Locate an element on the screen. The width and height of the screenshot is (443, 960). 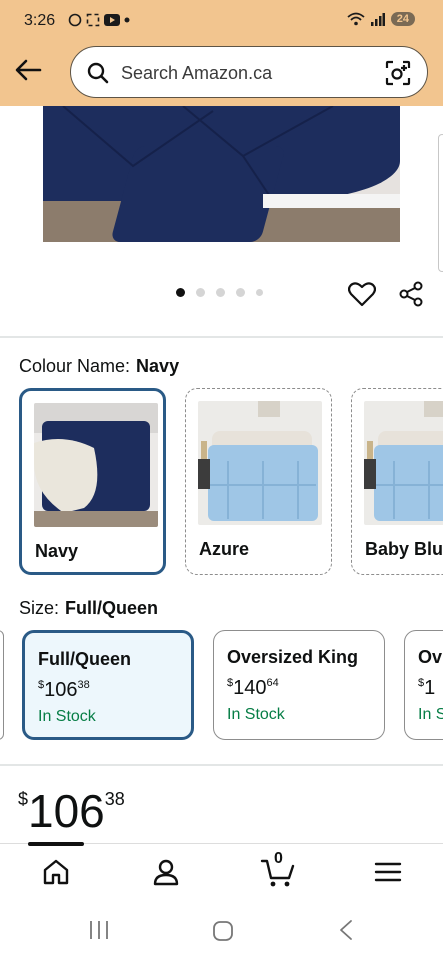
dot-icon is located at coordinates (127, 20).